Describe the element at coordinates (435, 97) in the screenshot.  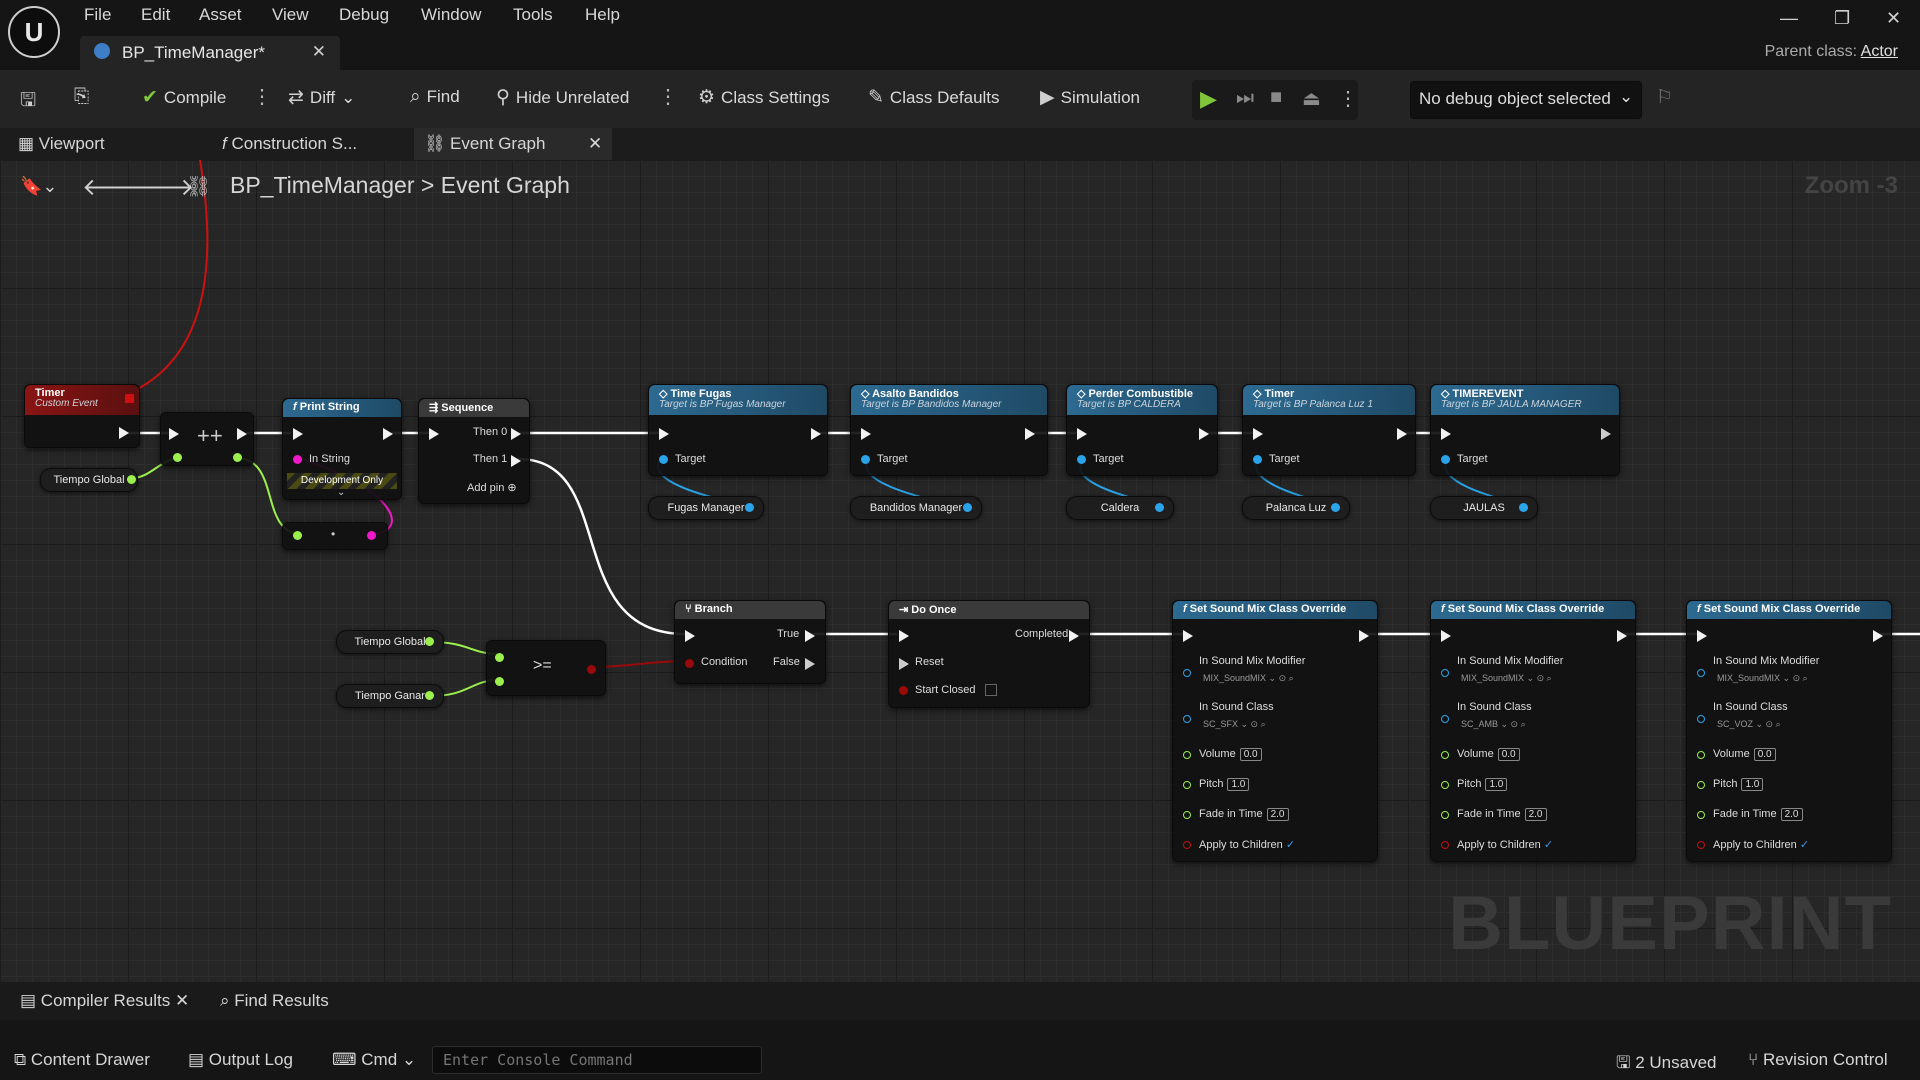
I see `find-button: ⌕ Find` at that location.